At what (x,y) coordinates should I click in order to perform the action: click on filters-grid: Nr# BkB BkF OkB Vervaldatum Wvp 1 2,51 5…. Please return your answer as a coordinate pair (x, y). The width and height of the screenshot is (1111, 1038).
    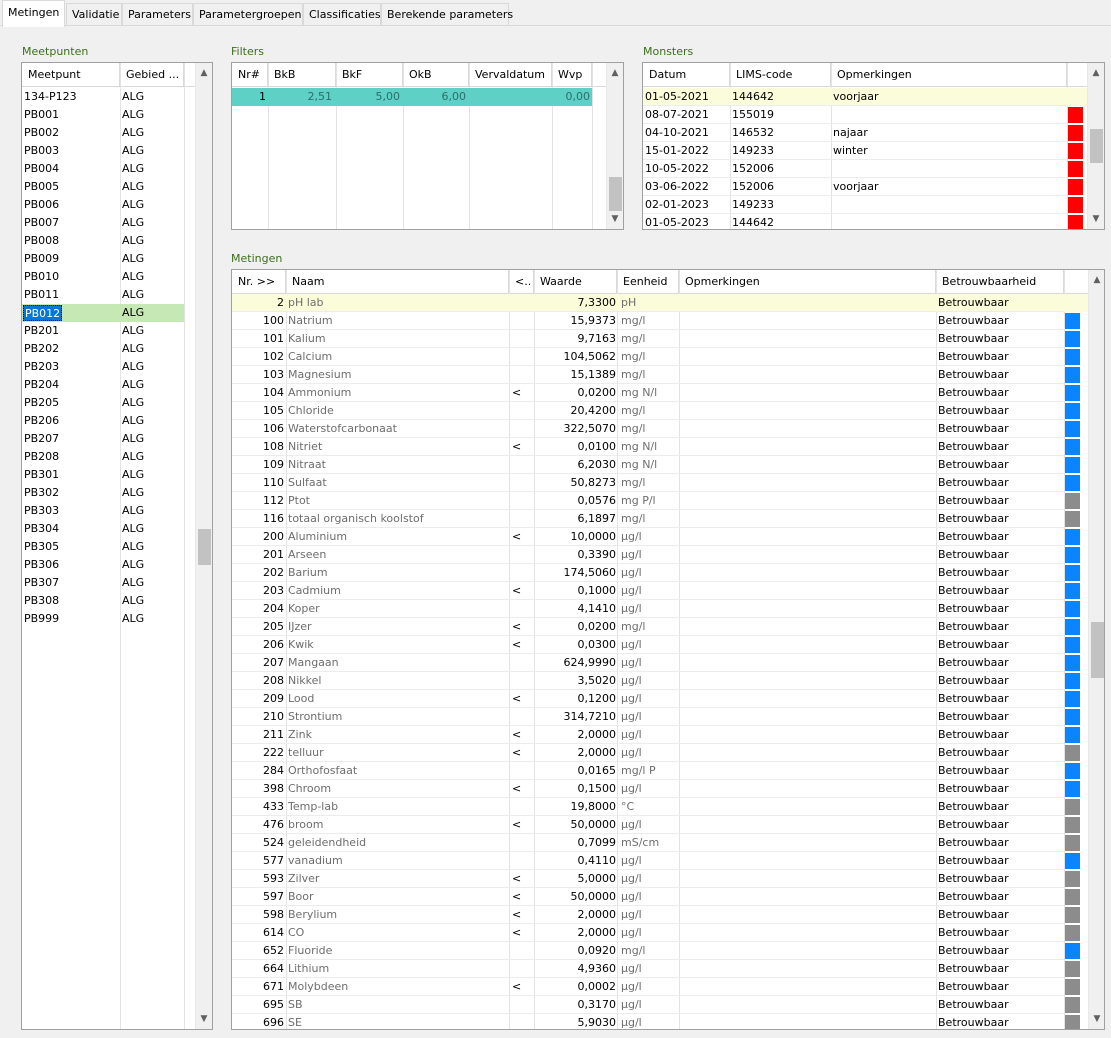
    Looking at the image, I should click on (427, 146).